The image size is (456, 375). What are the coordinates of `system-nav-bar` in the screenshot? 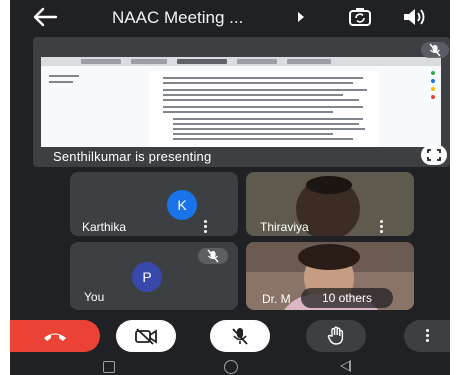 It's located at (230, 365).